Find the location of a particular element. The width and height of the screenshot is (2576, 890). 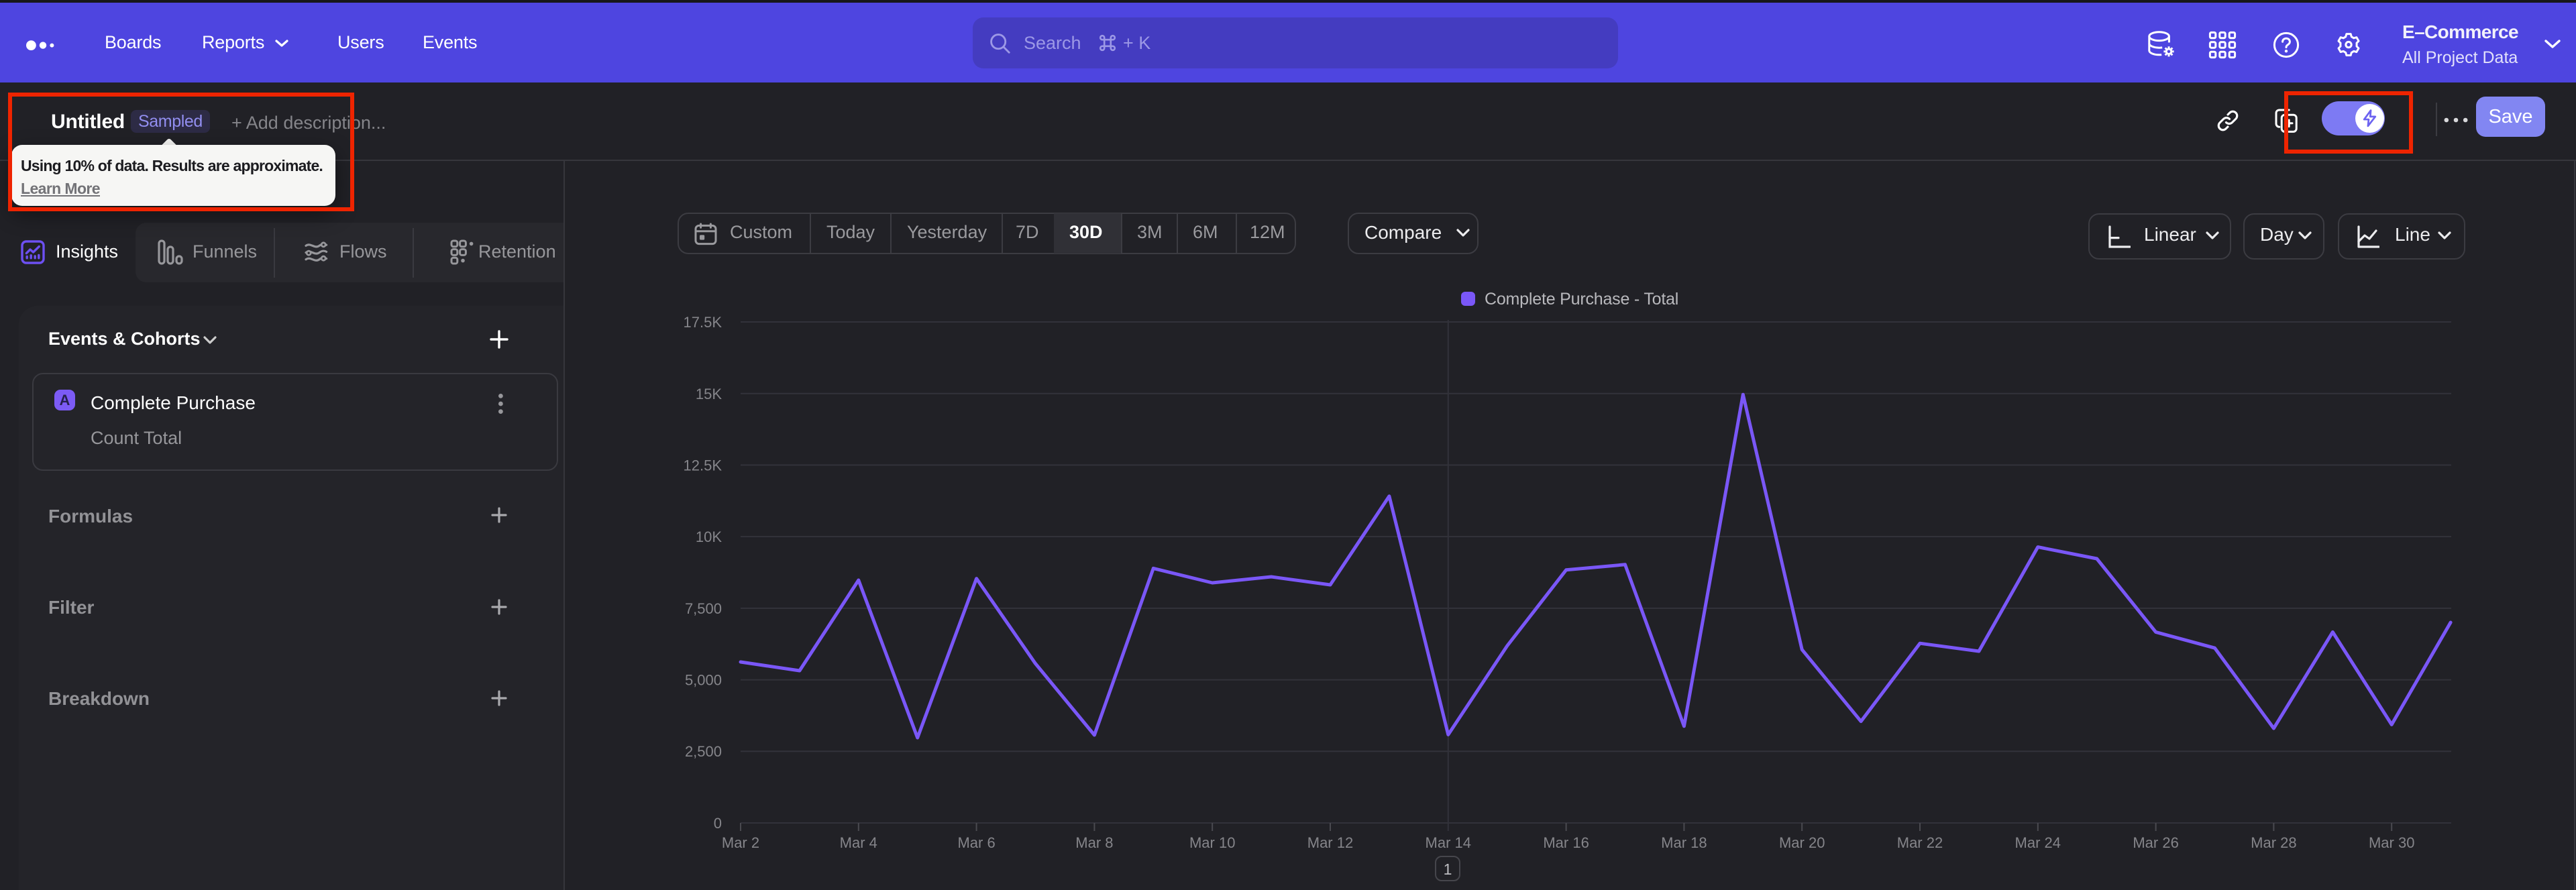

svg-text: Mar 30 is located at coordinates (2391, 842).